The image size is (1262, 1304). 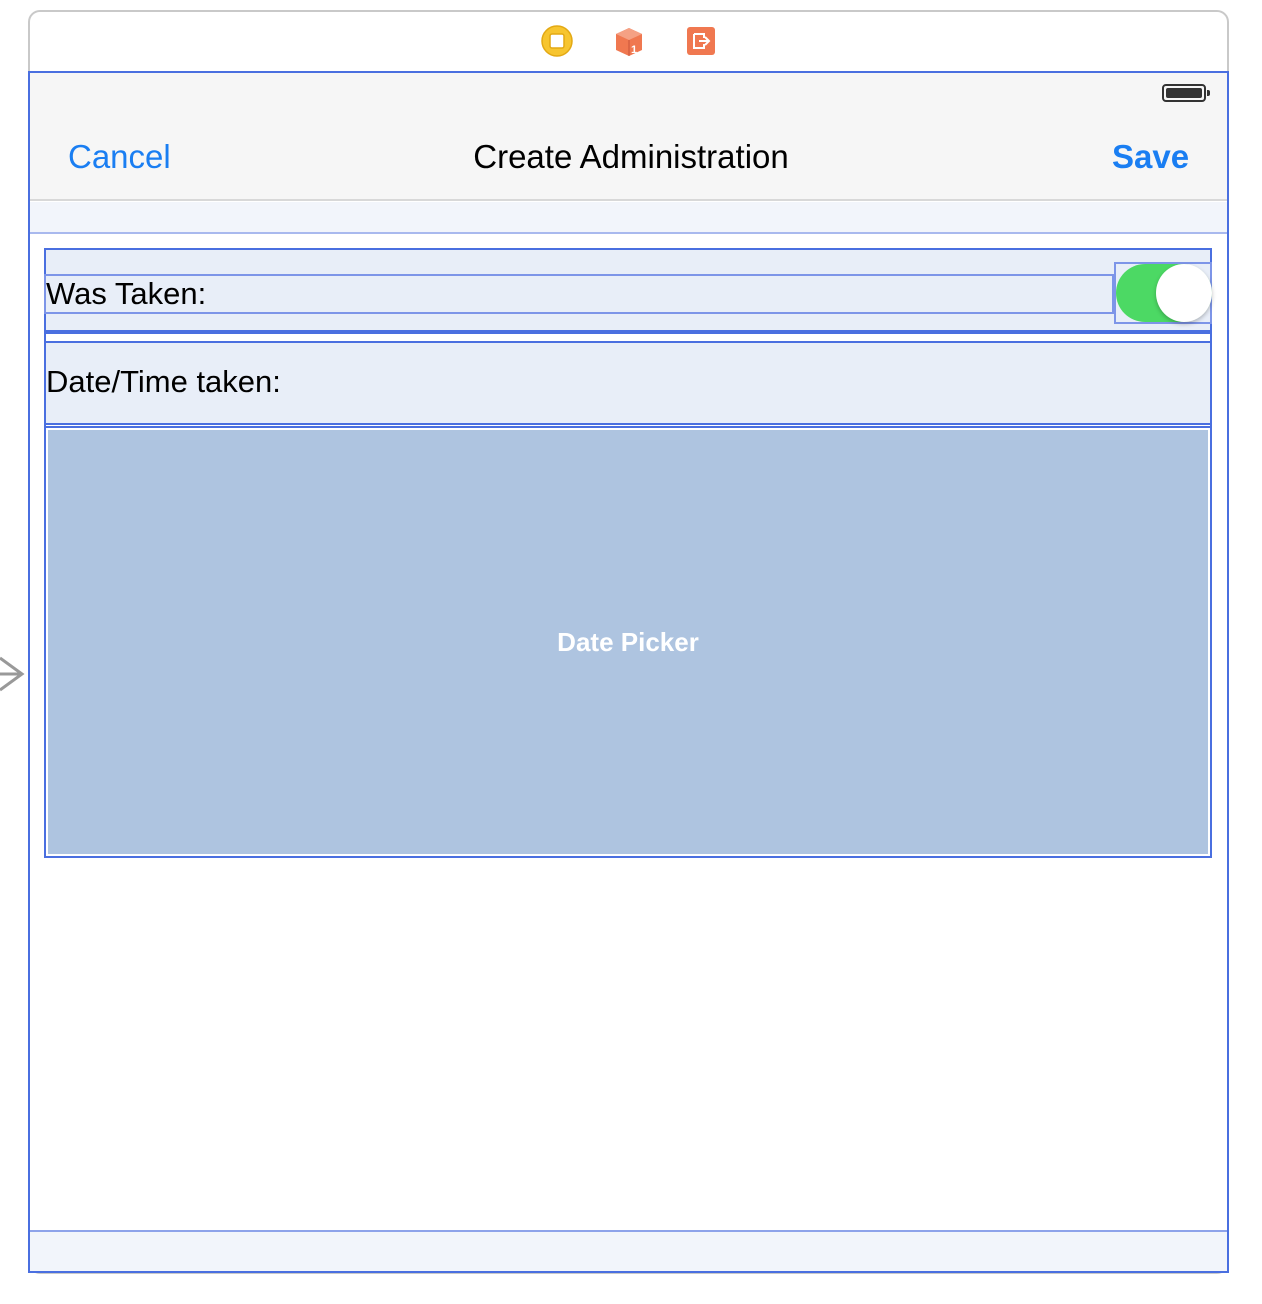 I want to click on view-controller-icon, so click(x=556, y=41).